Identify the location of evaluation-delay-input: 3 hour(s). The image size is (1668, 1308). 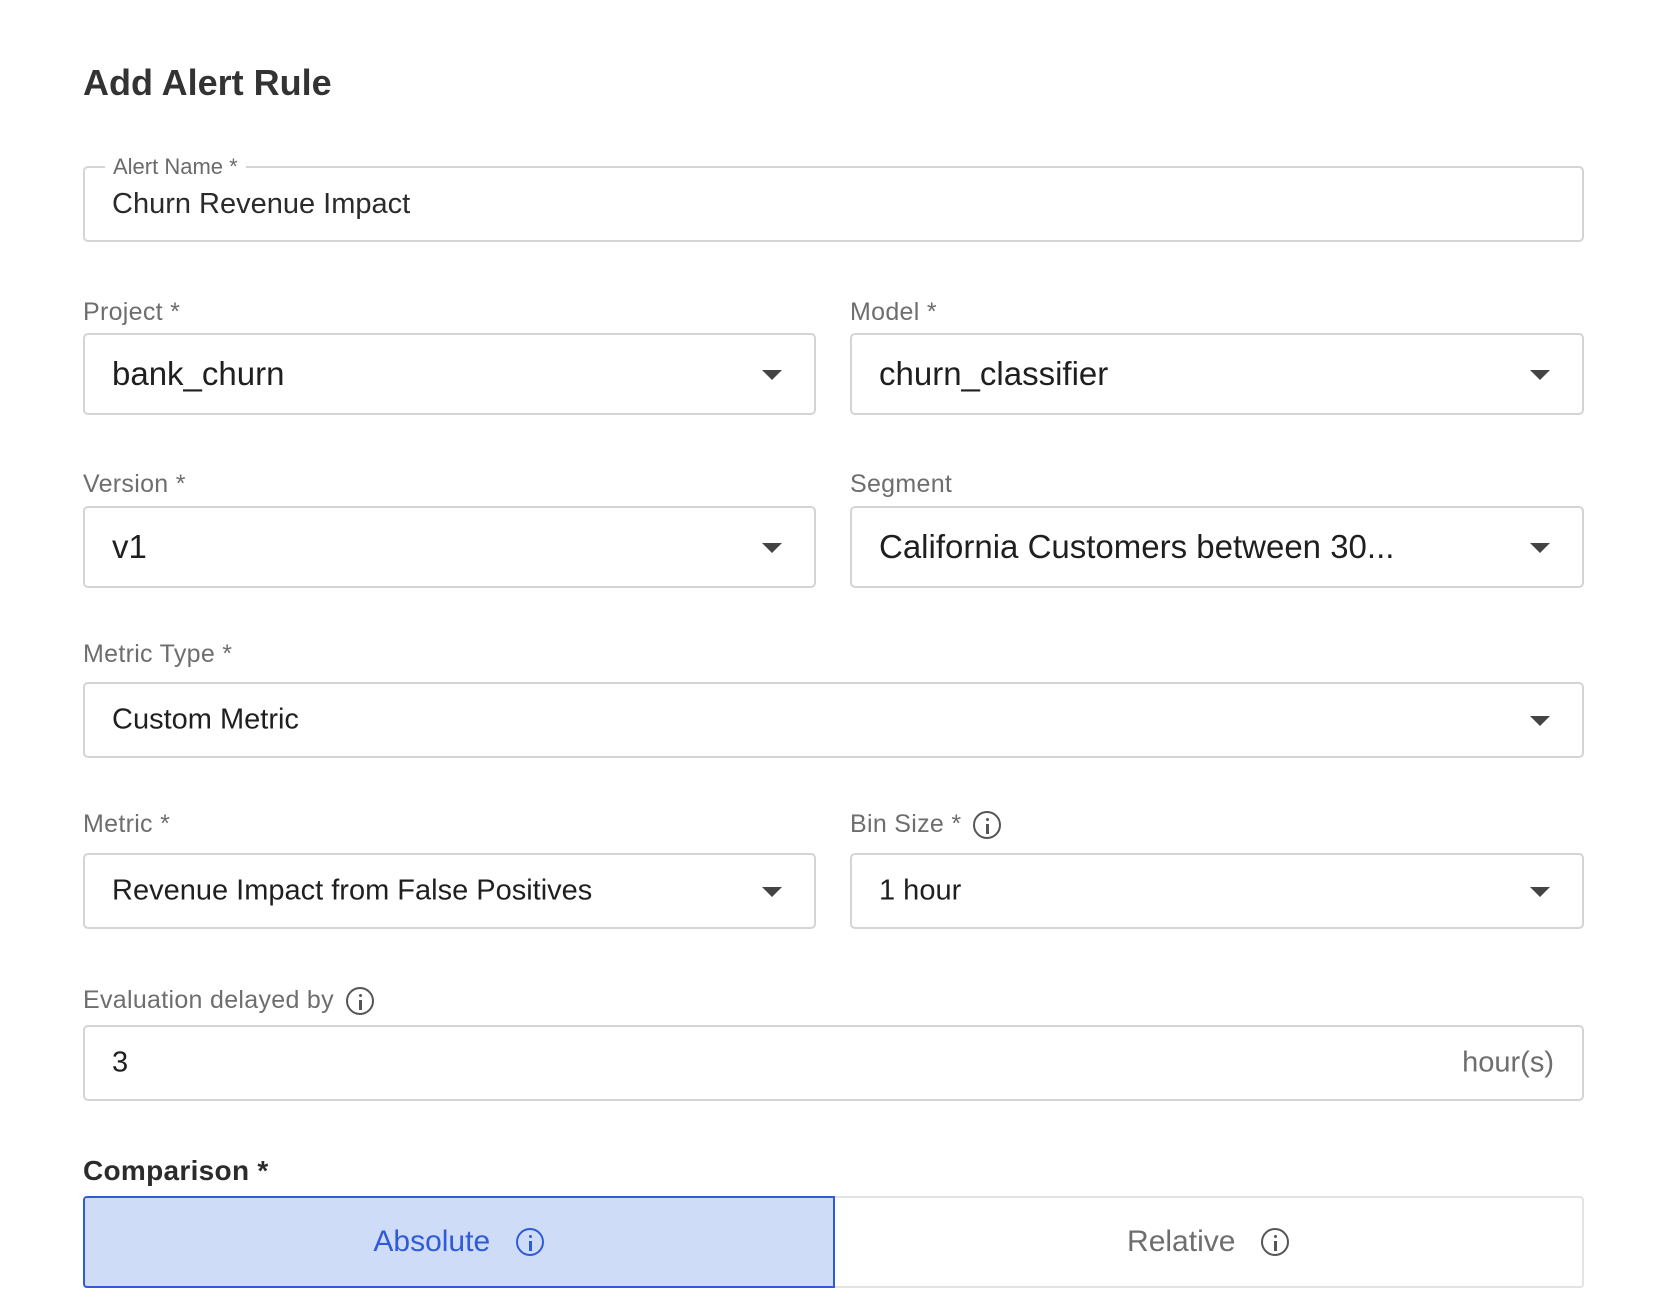
(833, 1063).